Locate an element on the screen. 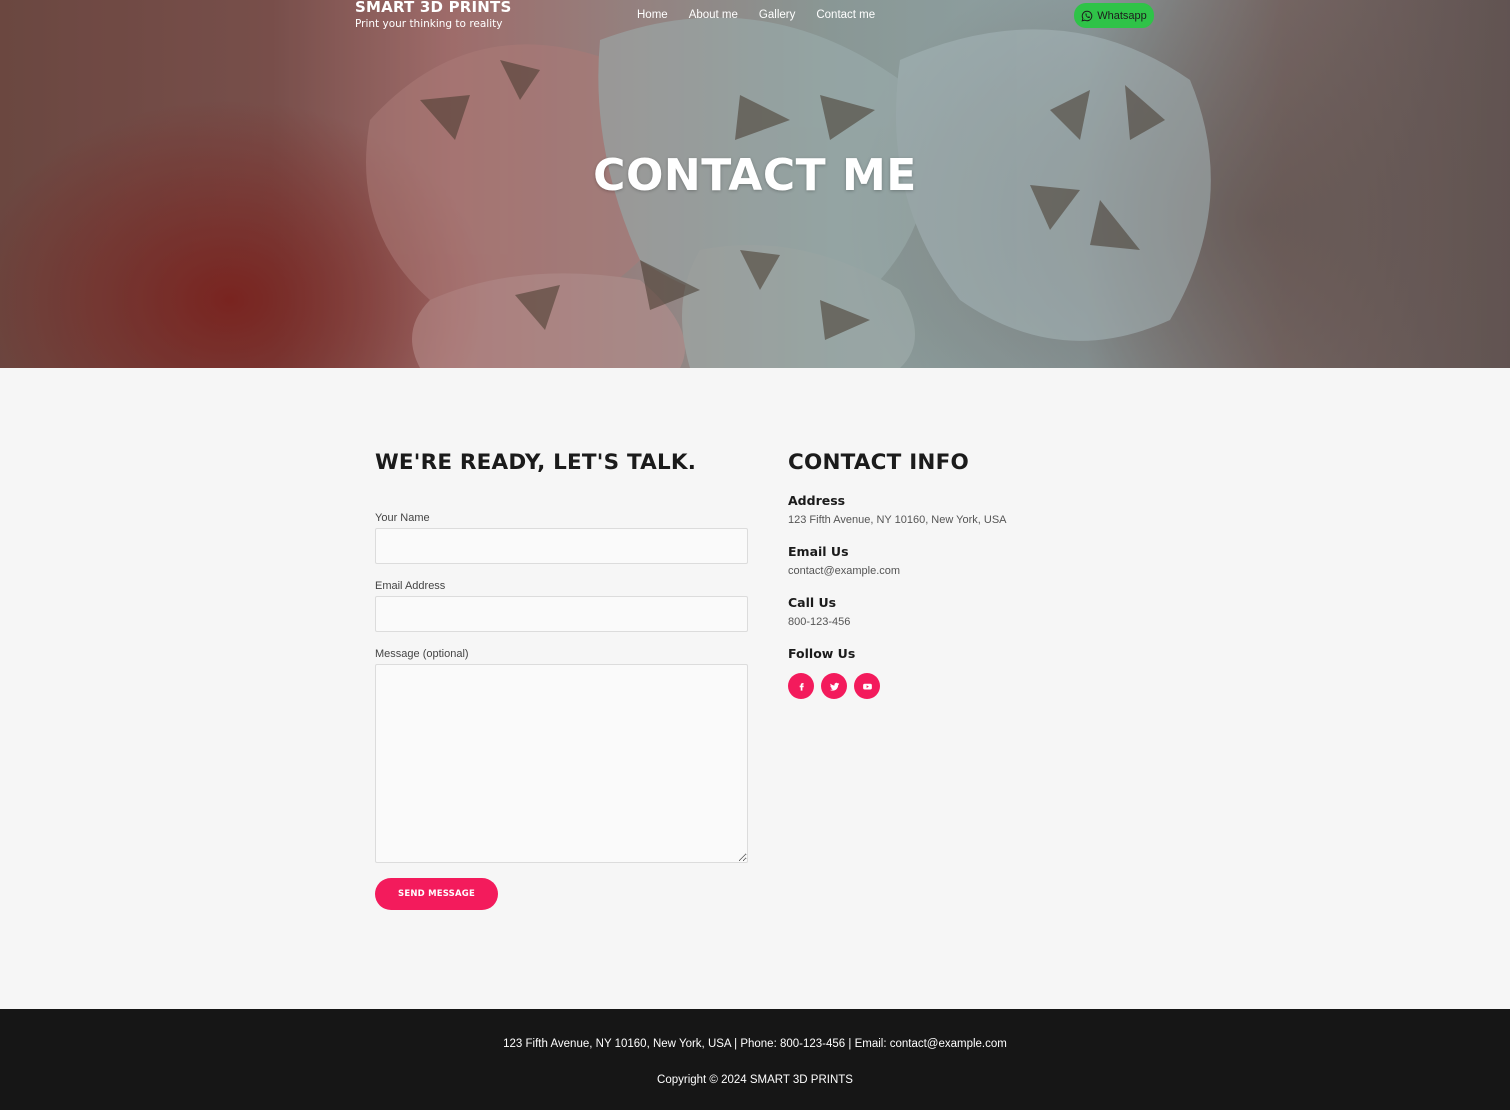 Image resolution: width=1510 pixels, height=1110 pixels. nav-item-gallery: Gallery is located at coordinates (777, 15).